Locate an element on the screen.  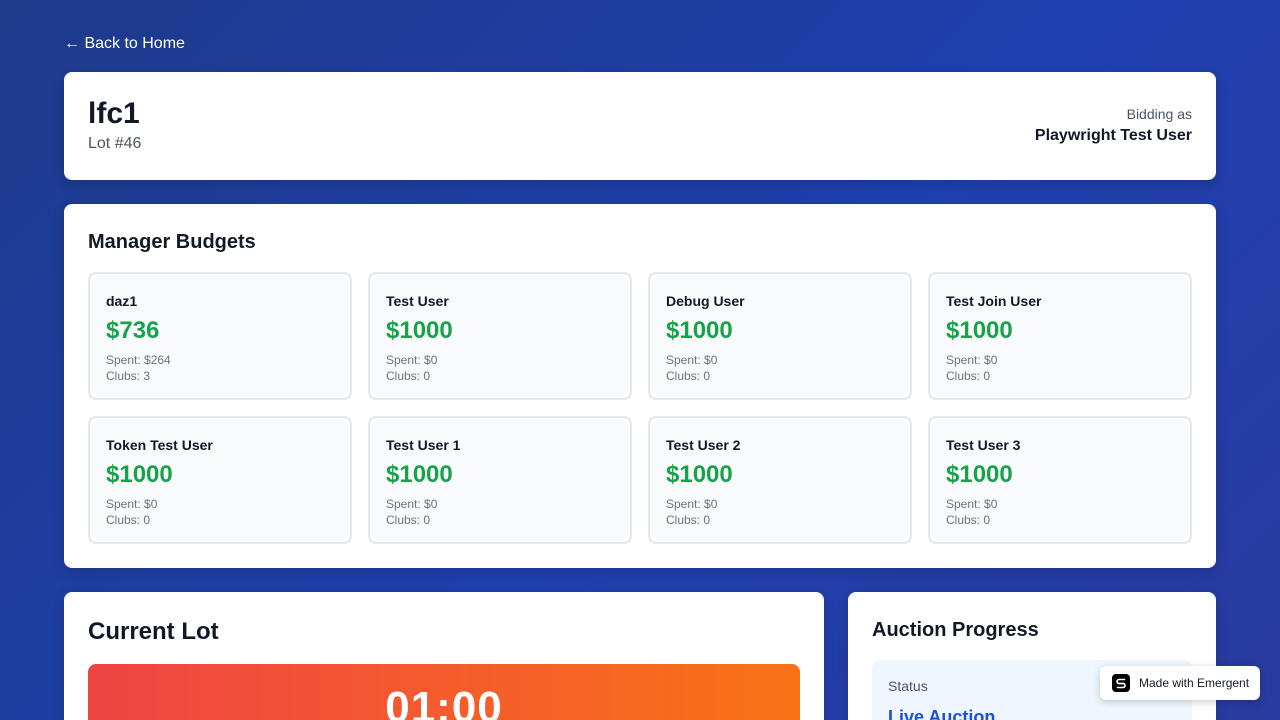
made-with-emergent-badge: Made with Emergent is located at coordinates (1180, 683).